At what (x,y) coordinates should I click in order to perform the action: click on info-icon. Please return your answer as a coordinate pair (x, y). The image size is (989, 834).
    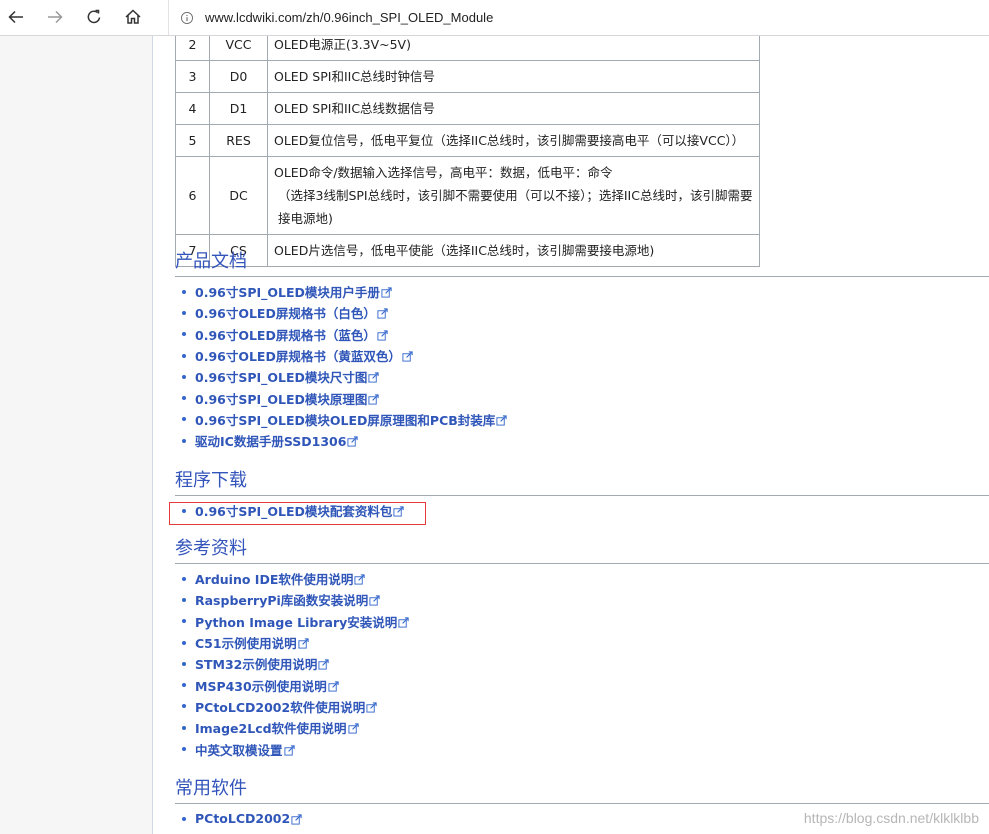
    Looking at the image, I should click on (187, 18).